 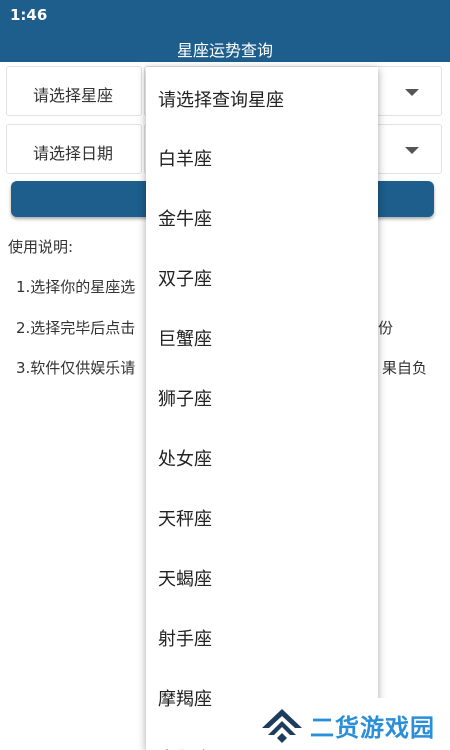 I want to click on app-bar: 星座运势查询, so click(x=225, y=46).